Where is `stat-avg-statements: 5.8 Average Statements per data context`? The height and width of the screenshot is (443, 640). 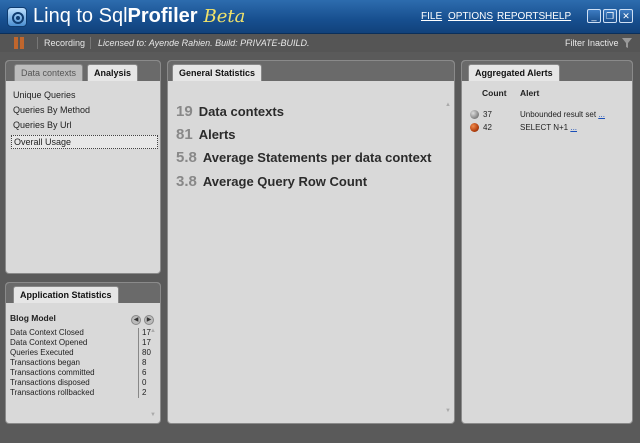
stat-avg-statements: 5.8 Average Statements per data context is located at coordinates (303, 157).